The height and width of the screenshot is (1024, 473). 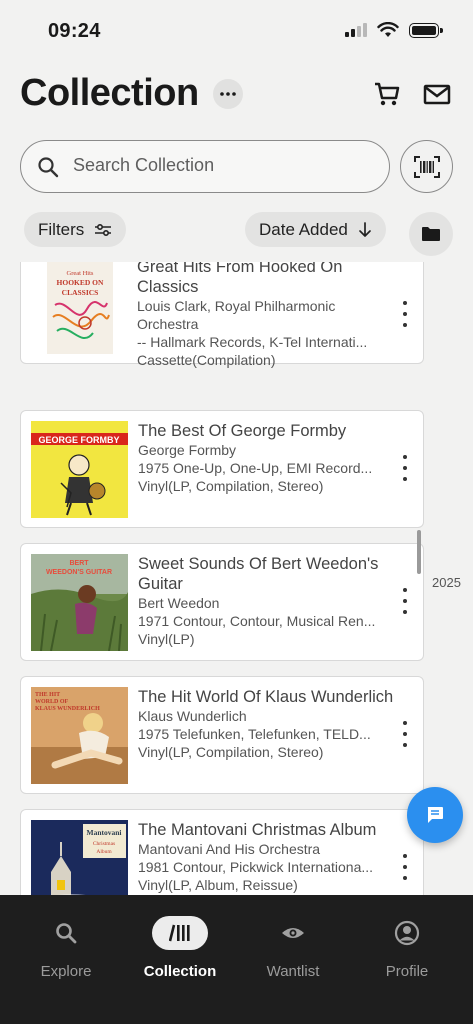 I want to click on tab-wantlist: Wantlist, so click(x=293, y=950).